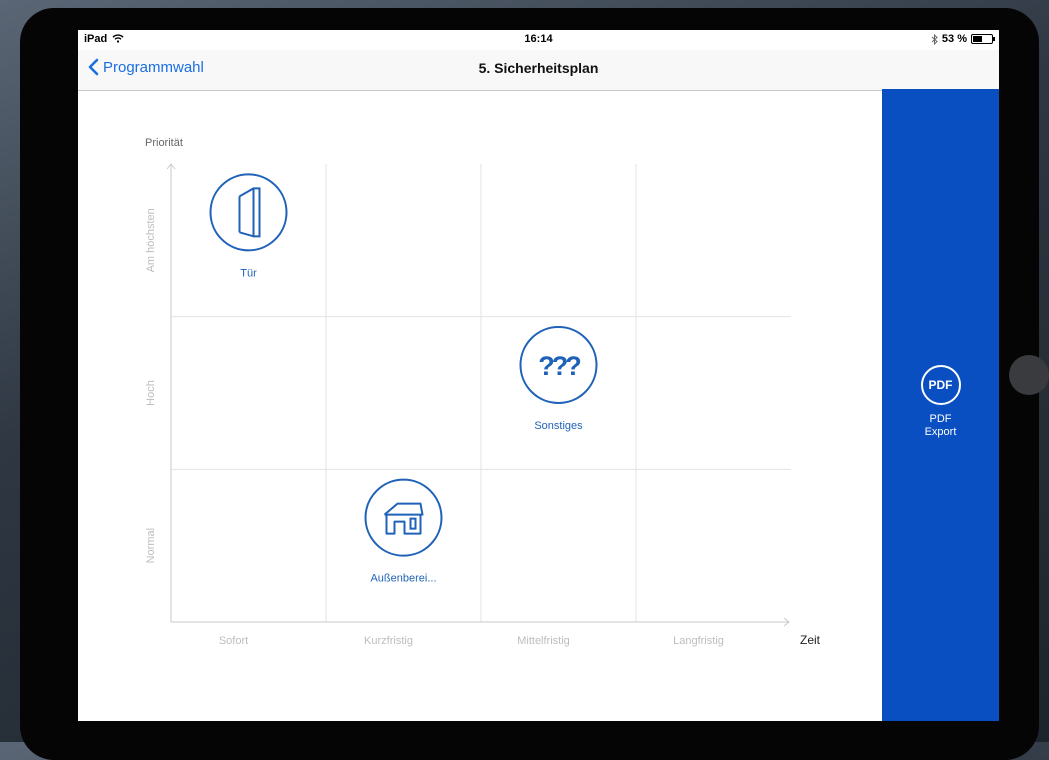 This screenshot has width=1049, height=760. Describe the element at coordinates (248, 273) in the screenshot. I see `plan-item-label: Tür` at that location.